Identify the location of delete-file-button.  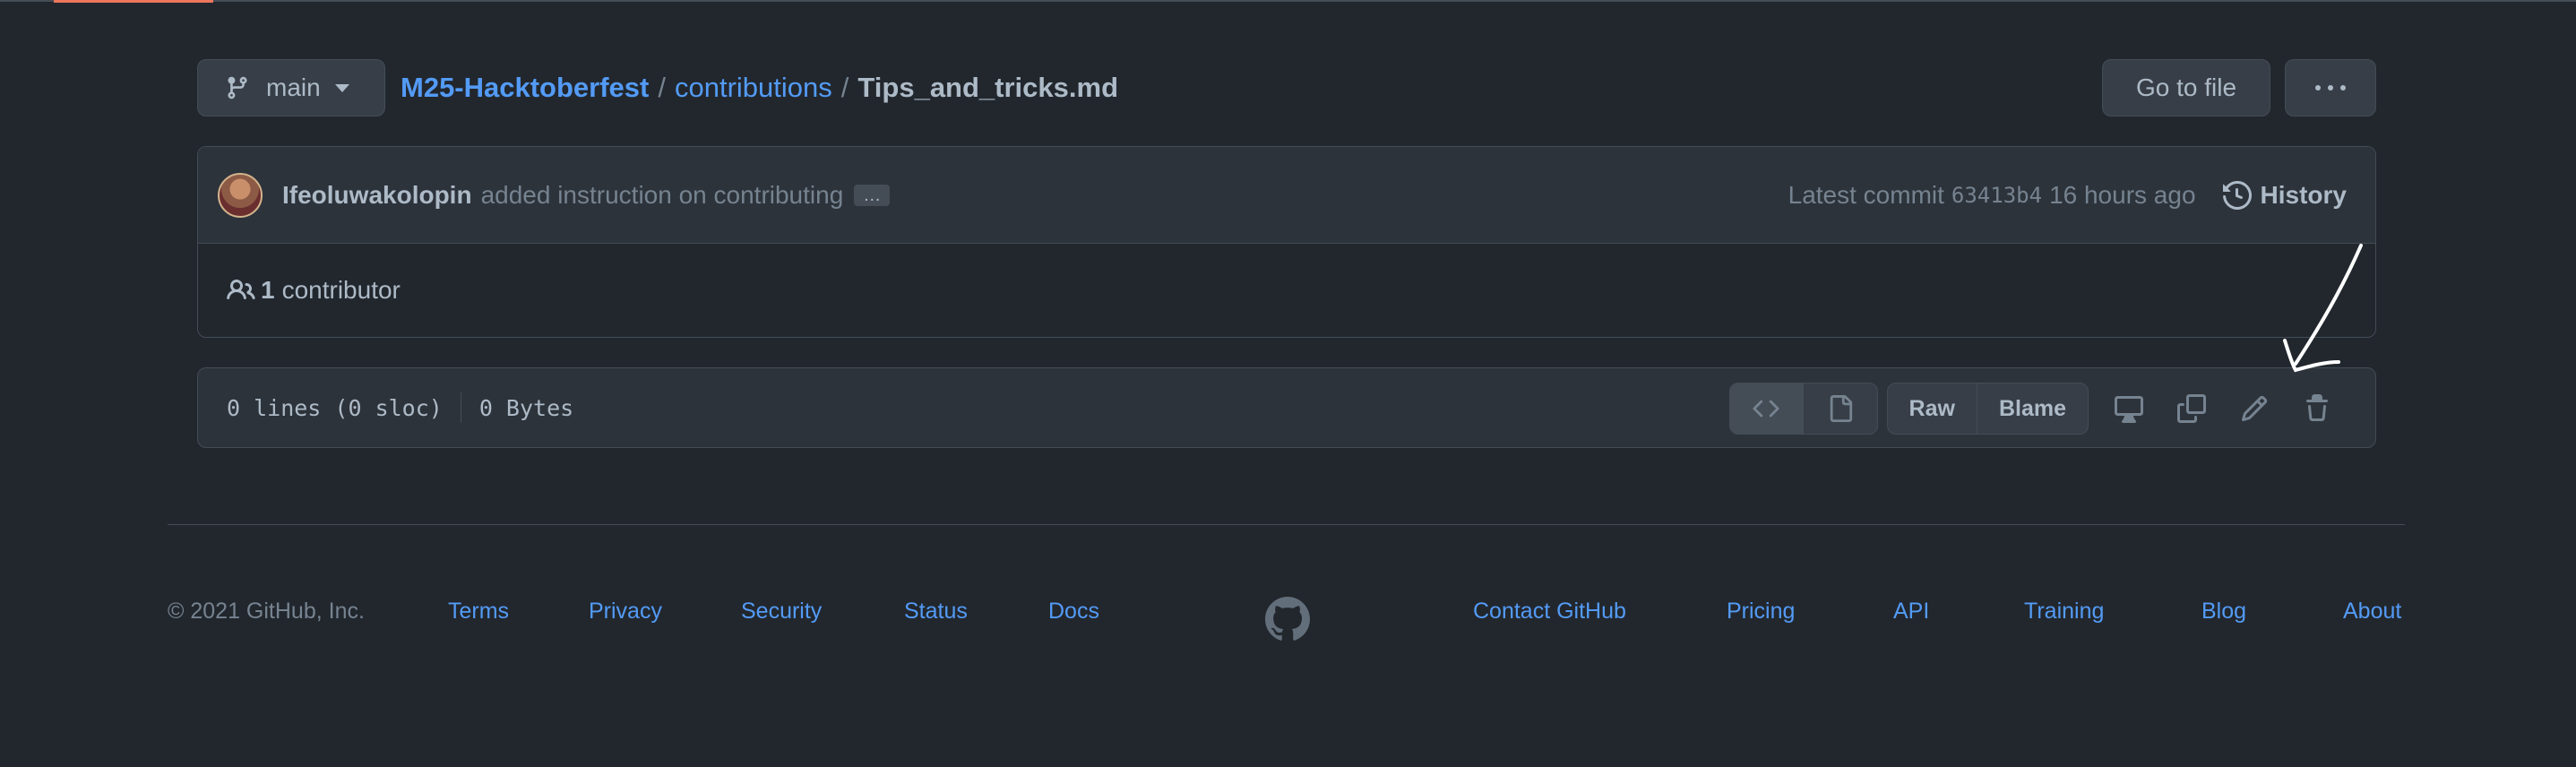
(2317, 409).